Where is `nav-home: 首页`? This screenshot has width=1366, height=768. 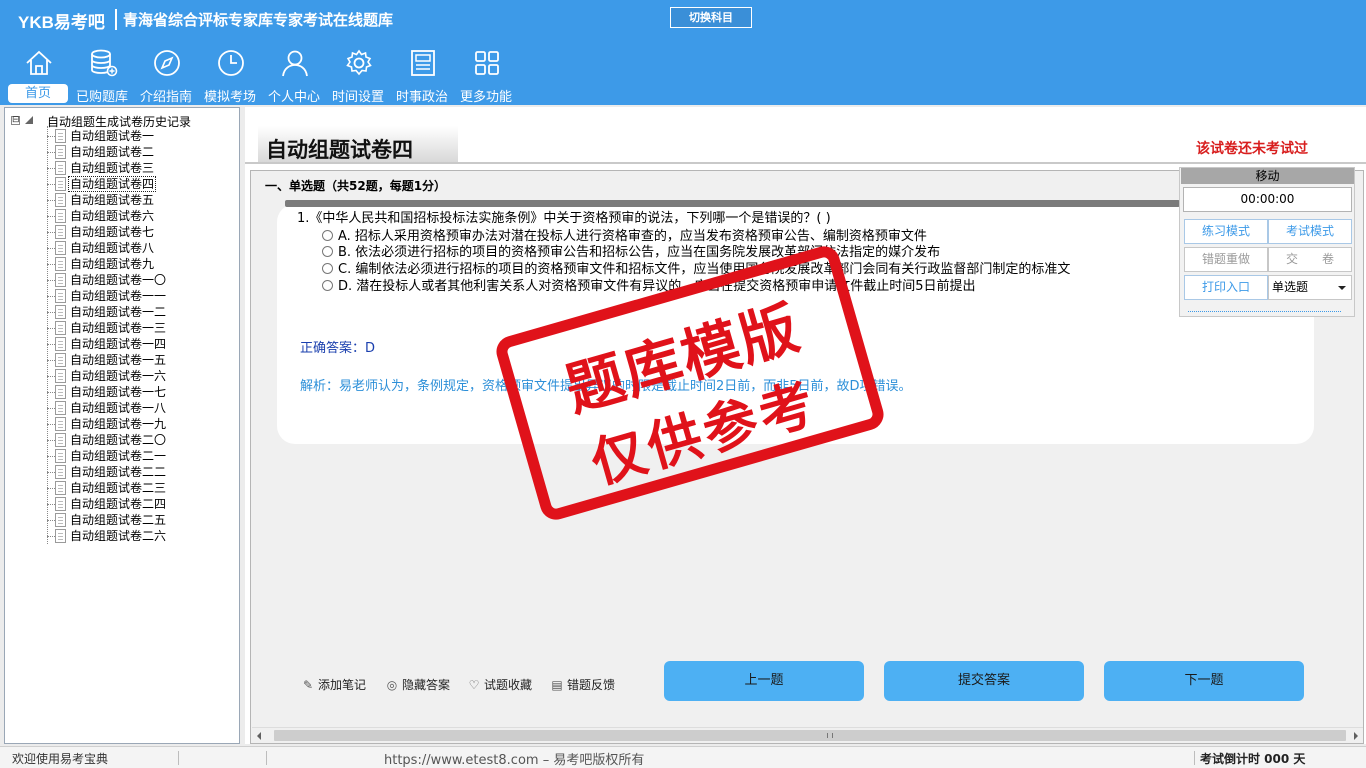
nav-home: 首页 is located at coordinates (38, 75).